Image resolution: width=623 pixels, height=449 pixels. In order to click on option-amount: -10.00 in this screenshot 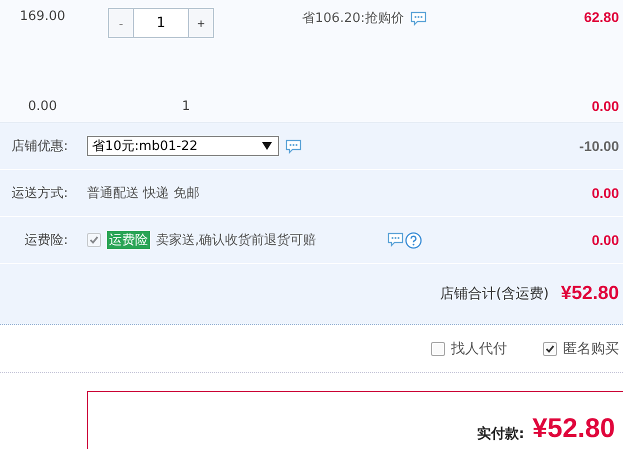, I will do `click(599, 146)`.